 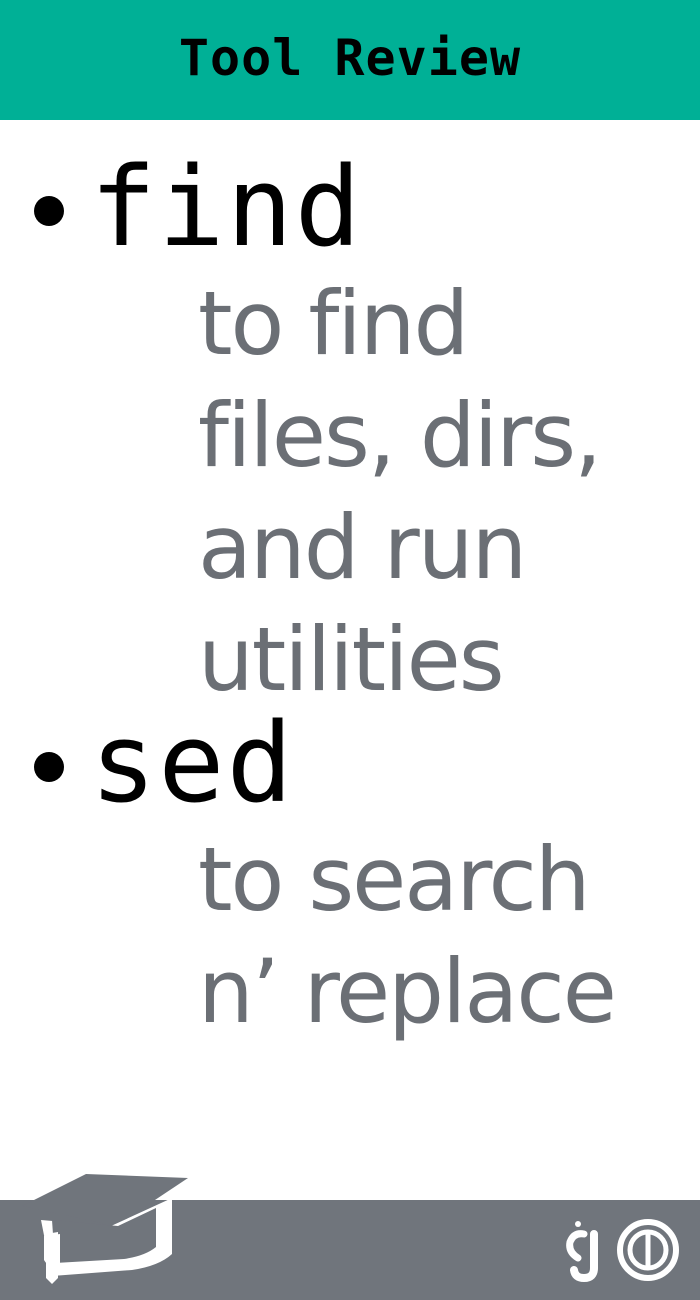 I want to click on description-line: to find, so click(x=333, y=323).